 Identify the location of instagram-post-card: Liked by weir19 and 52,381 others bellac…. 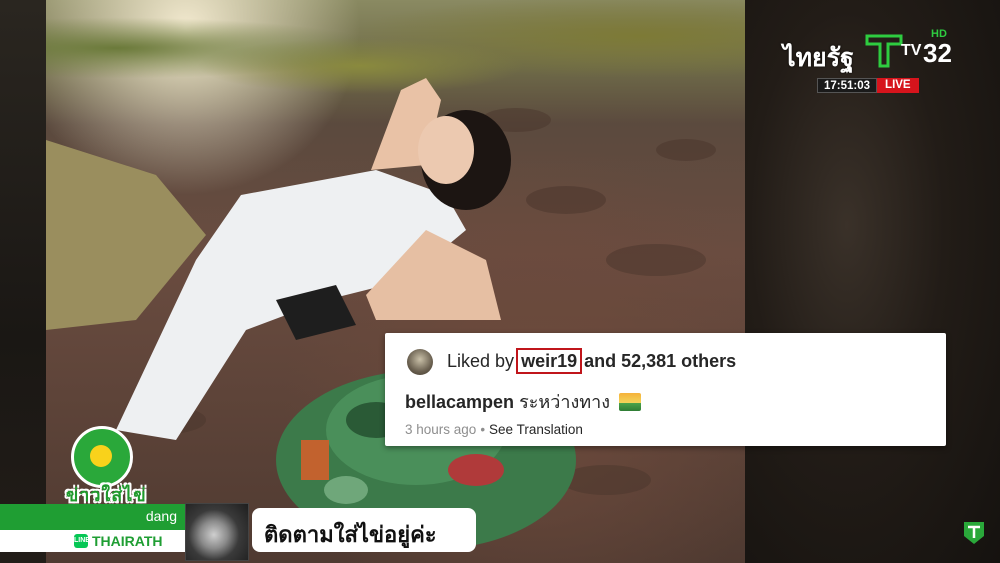
(665, 389).